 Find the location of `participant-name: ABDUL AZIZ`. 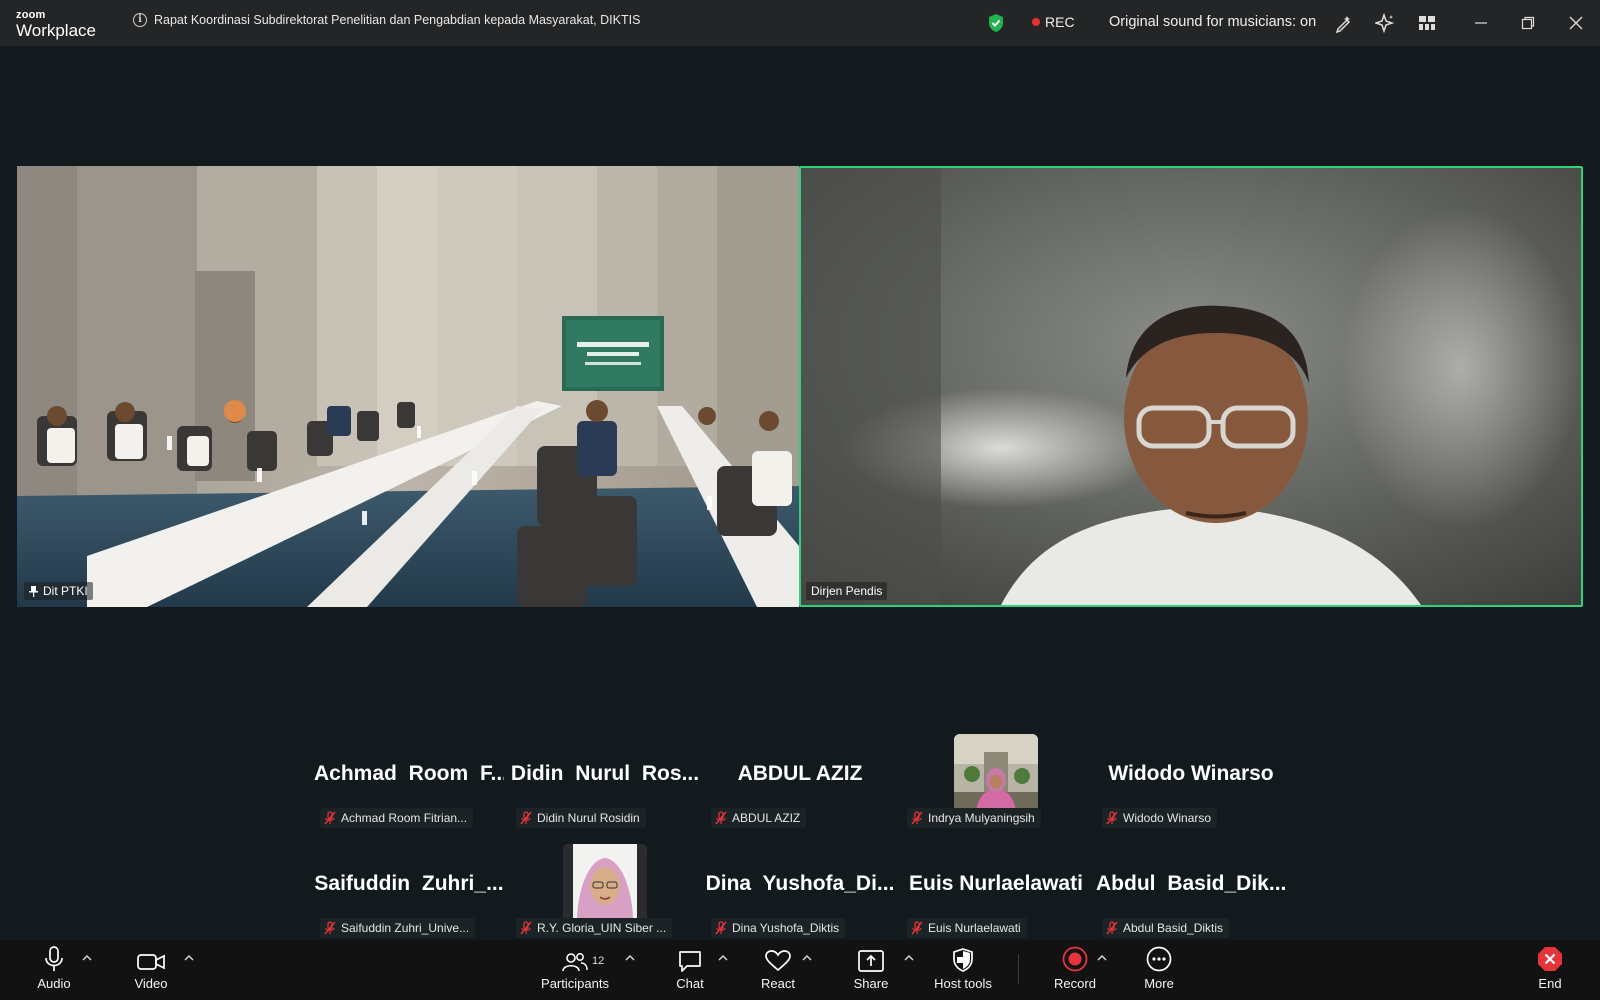

participant-name: ABDUL AZIZ is located at coordinates (766, 818).